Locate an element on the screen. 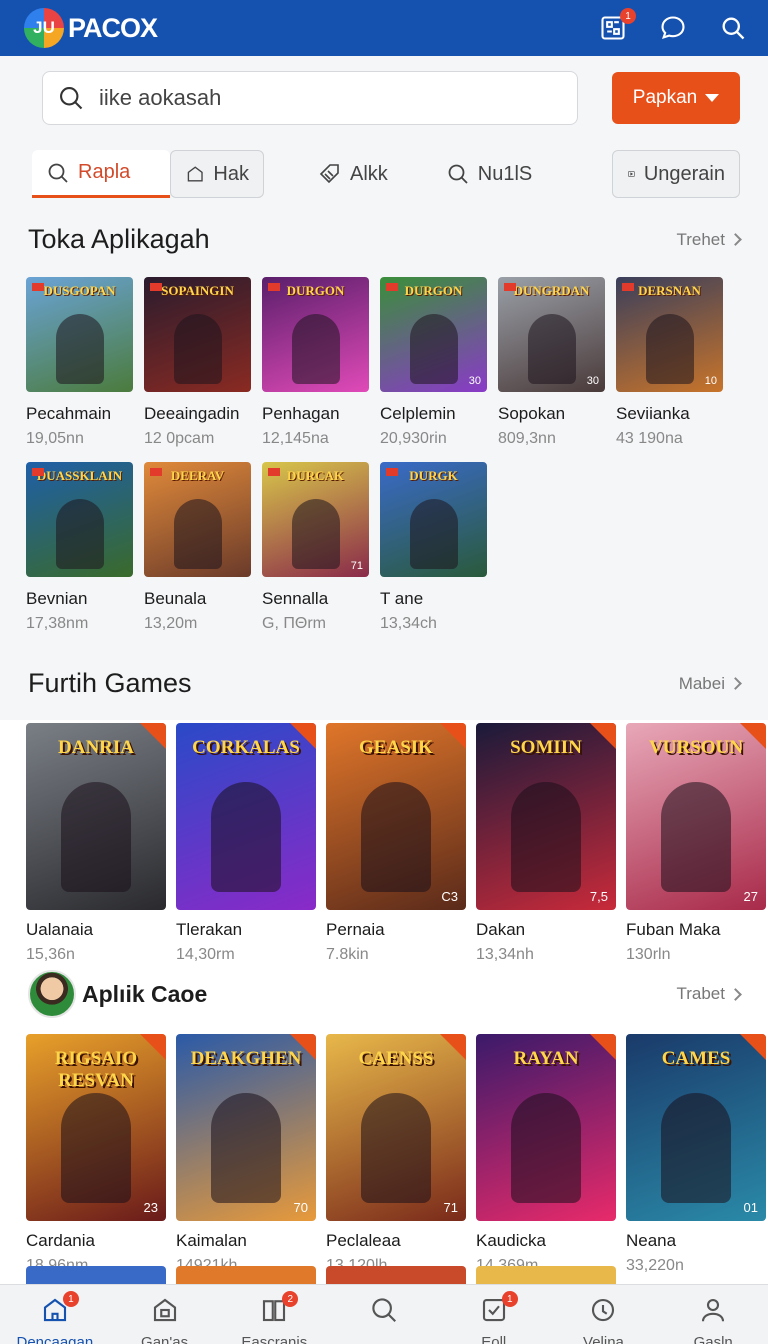  thumbnail-art-title: DURGK is located at coordinates (433, 475).